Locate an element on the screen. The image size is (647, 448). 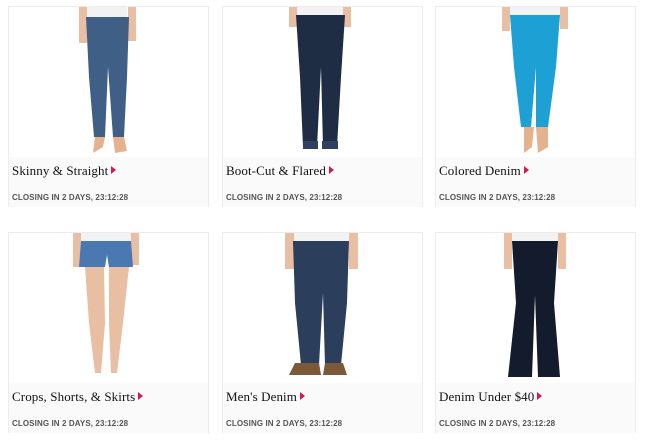
colored-jeans-model-image is located at coordinates (535, 80).